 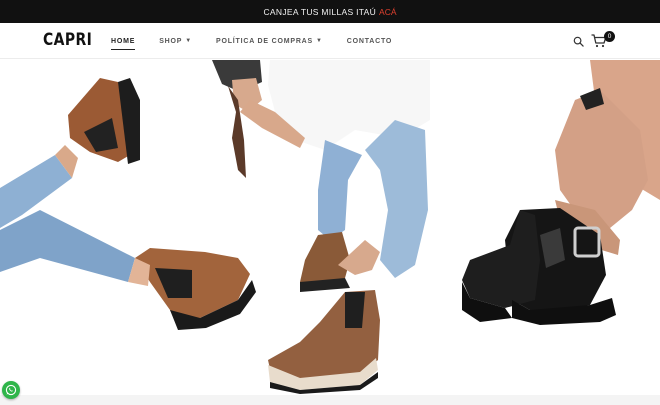 What do you see at coordinates (320, 11) in the screenshot?
I see `announcement-text: CANJEA TUS MILLAS ITAÚ` at bounding box center [320, 11].